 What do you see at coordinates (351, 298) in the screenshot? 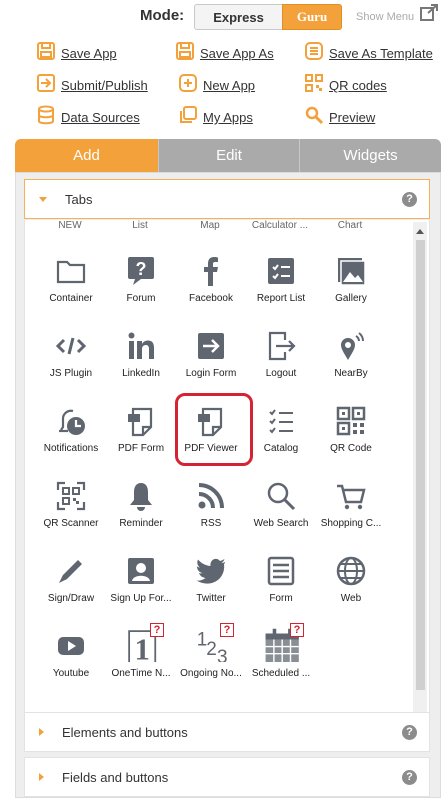
I see `widget-label: Gallery` at bounding box center [351, 298].